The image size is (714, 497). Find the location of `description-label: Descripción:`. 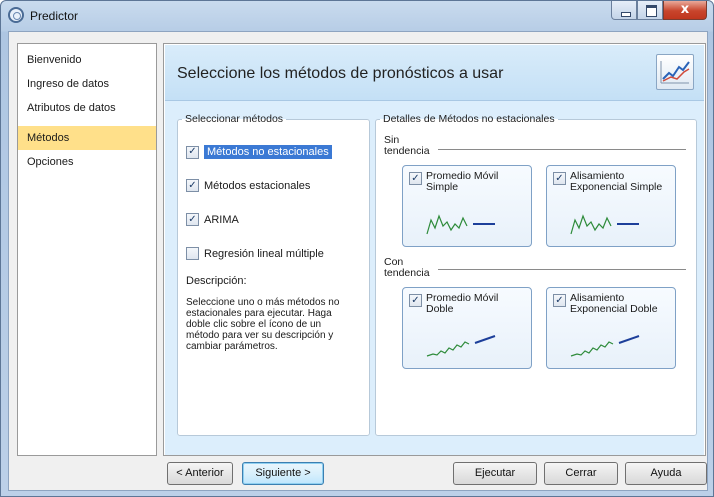

description-label: Descripción: is located at coordinates (216, 281).